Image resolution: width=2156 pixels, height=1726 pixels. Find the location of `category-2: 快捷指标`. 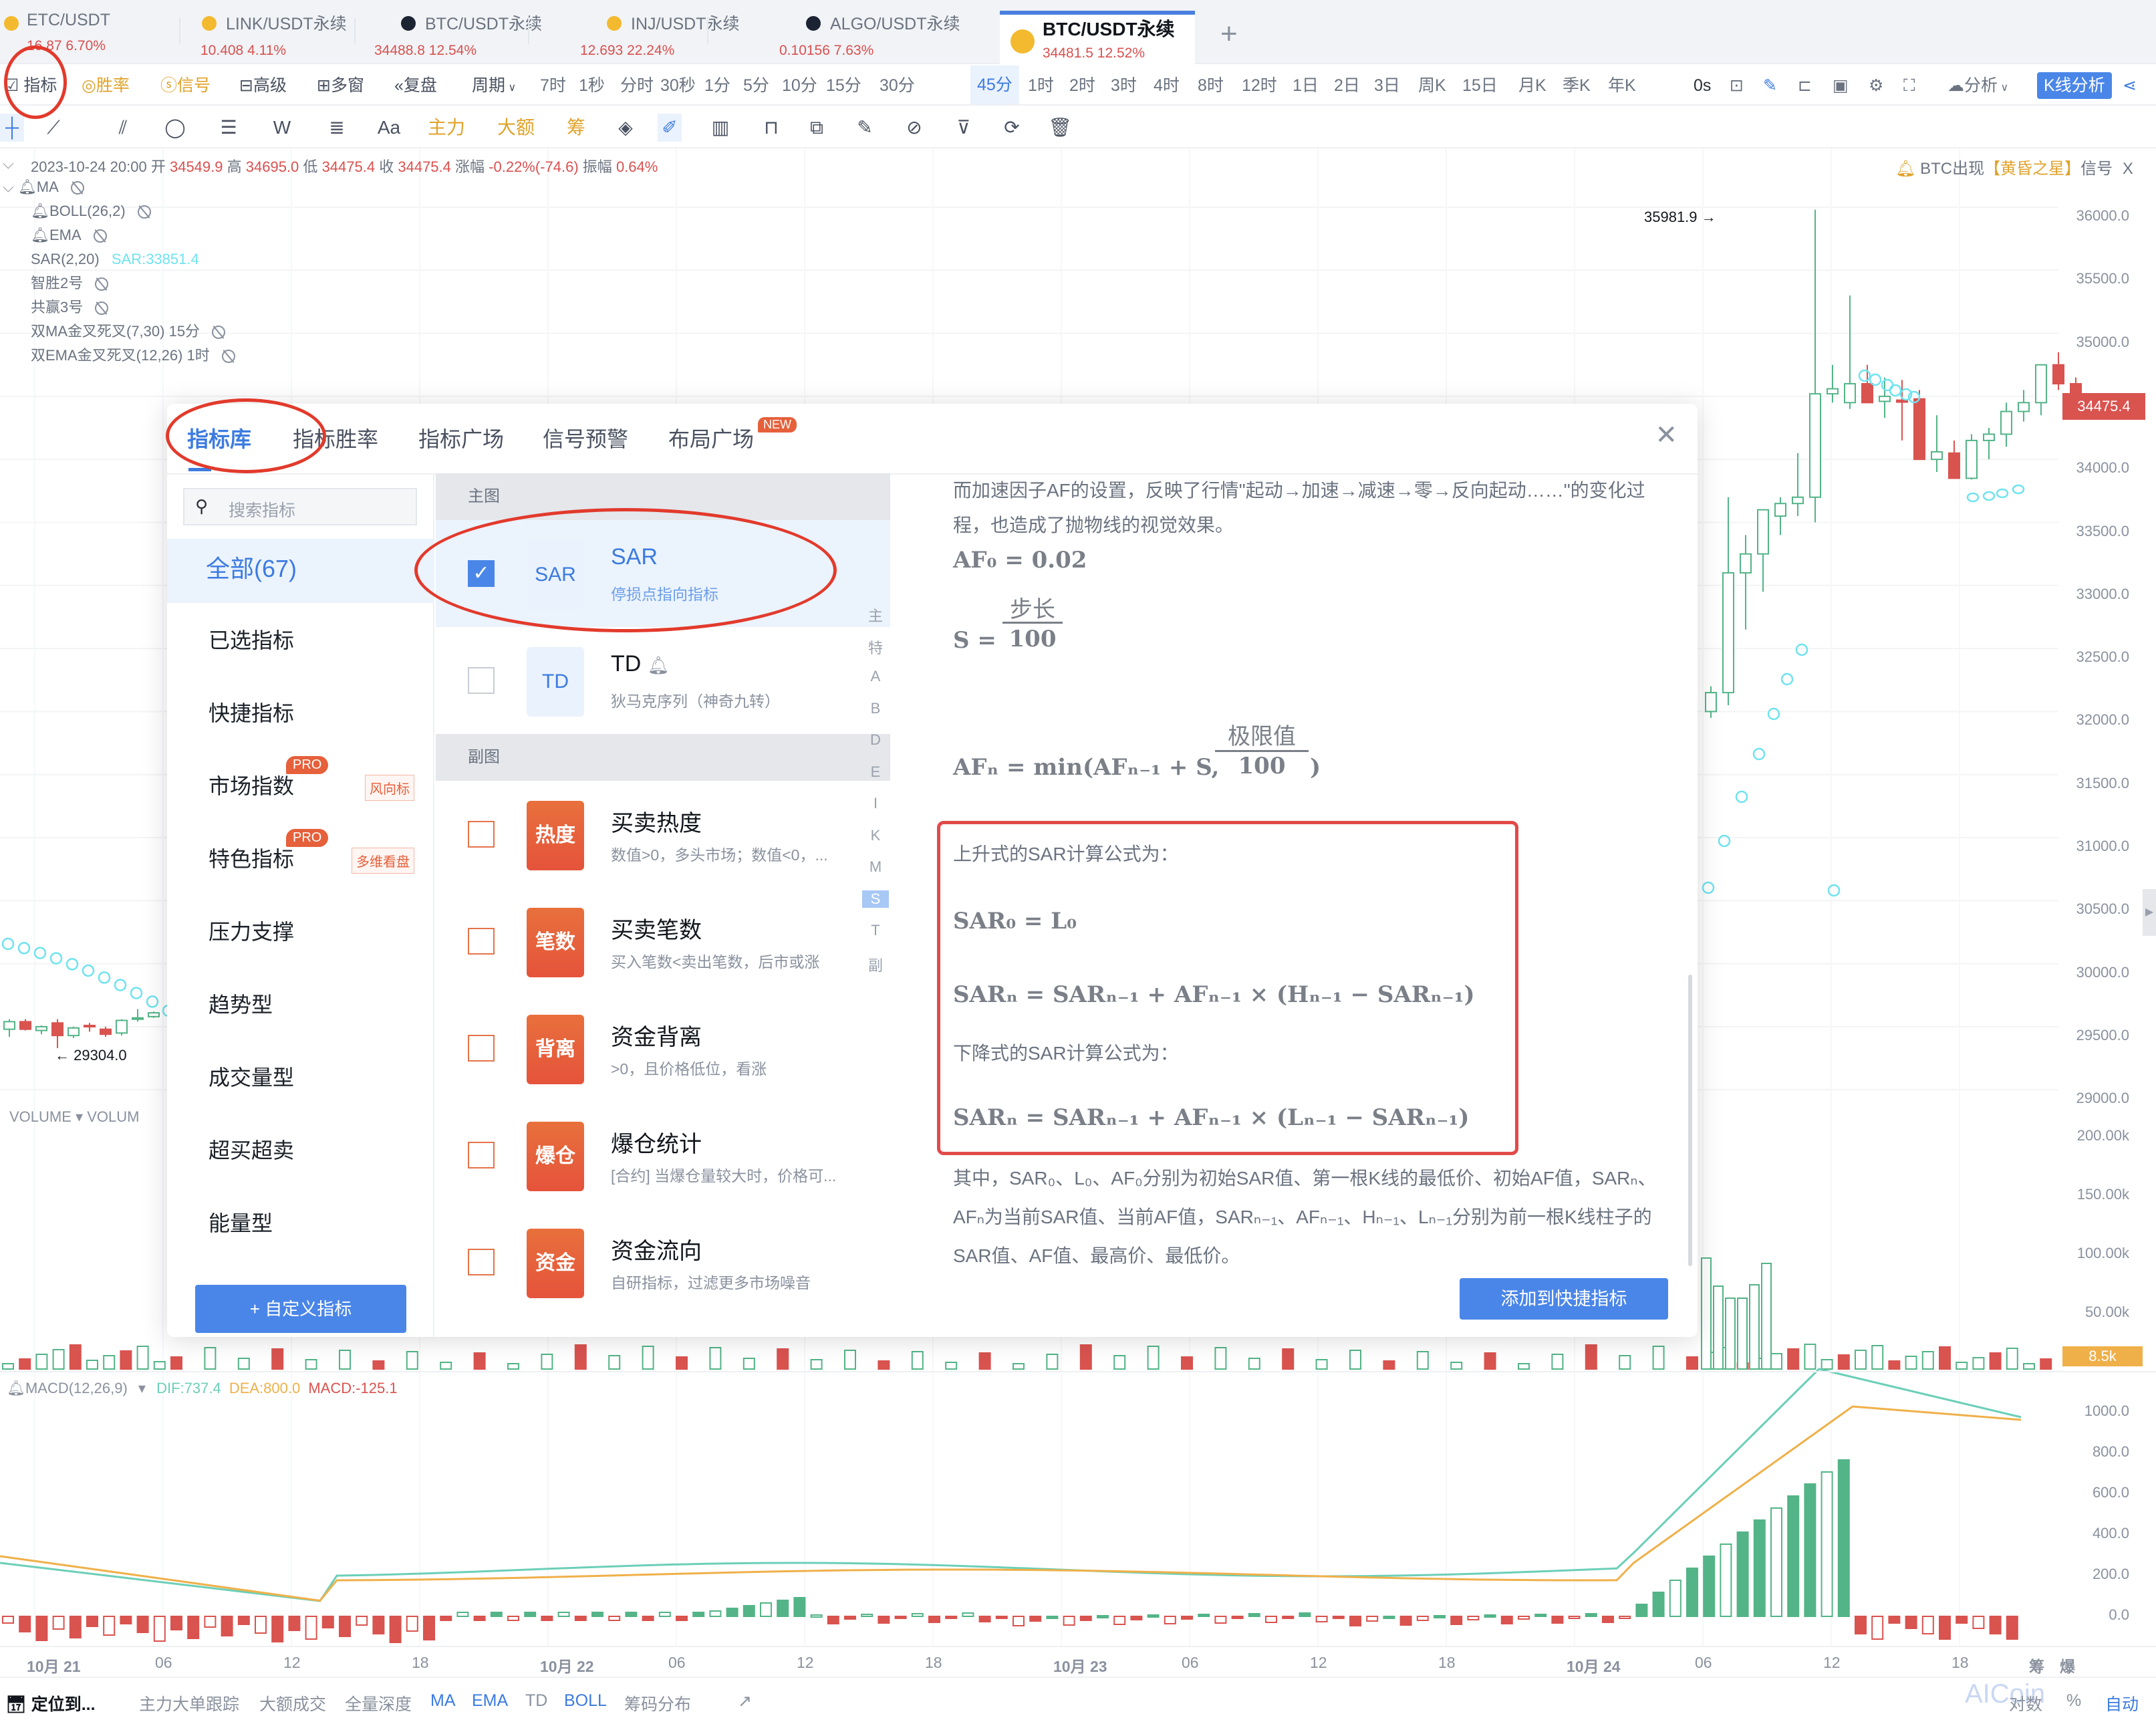

category-2: 快捷指标 is located at coordinates (251, 712).